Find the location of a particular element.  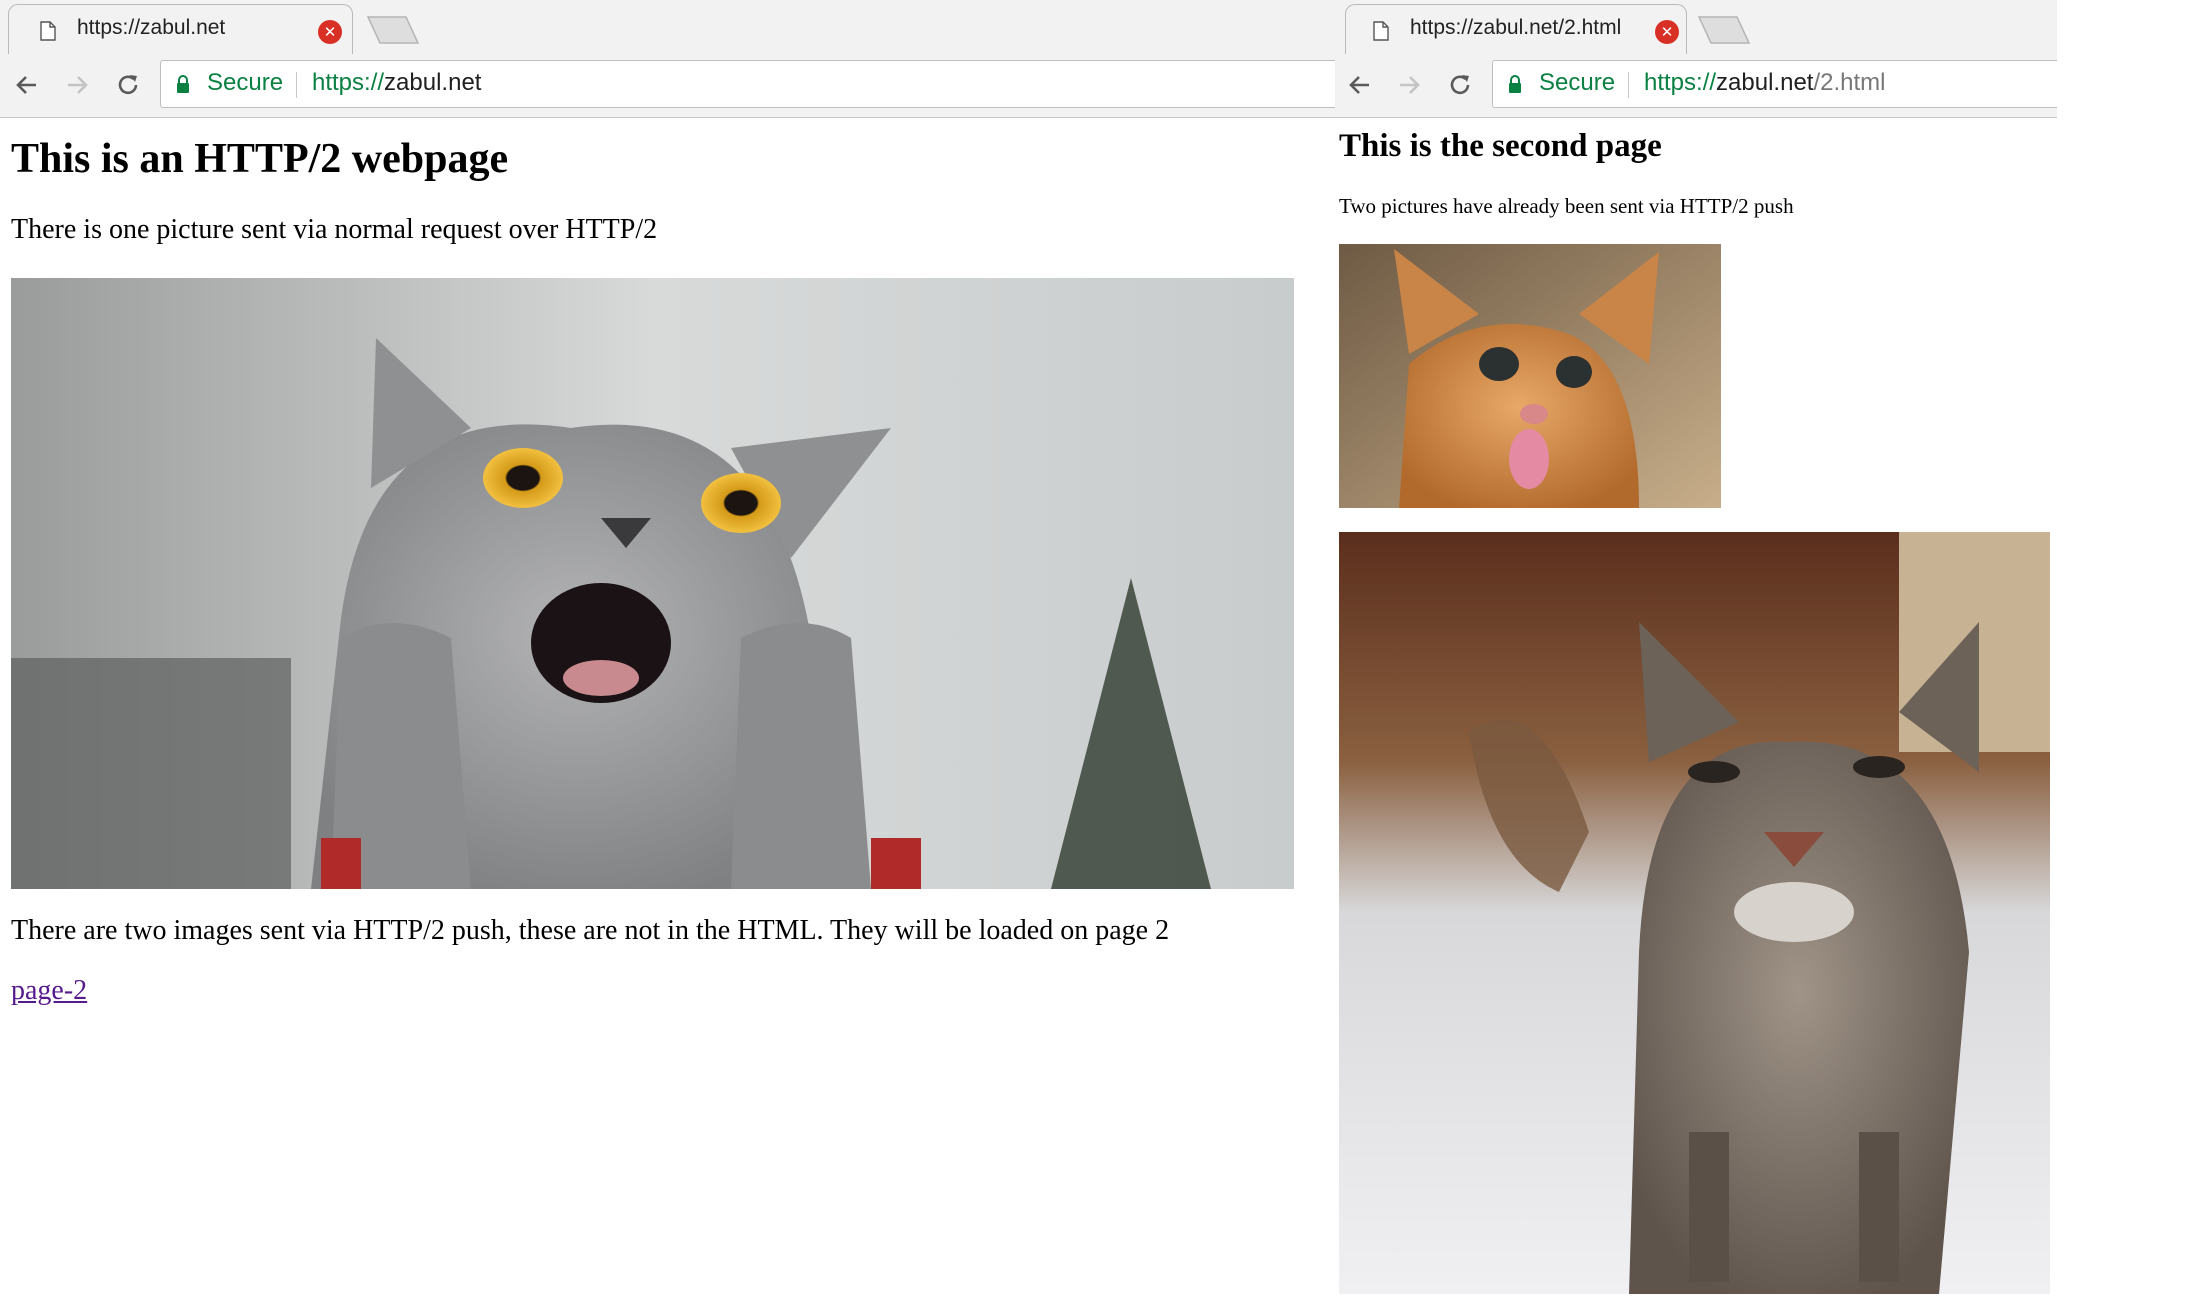

tab-zabul-page-2: https://zabul.net/2.html ✕ is located at coordinates (1516, 29).